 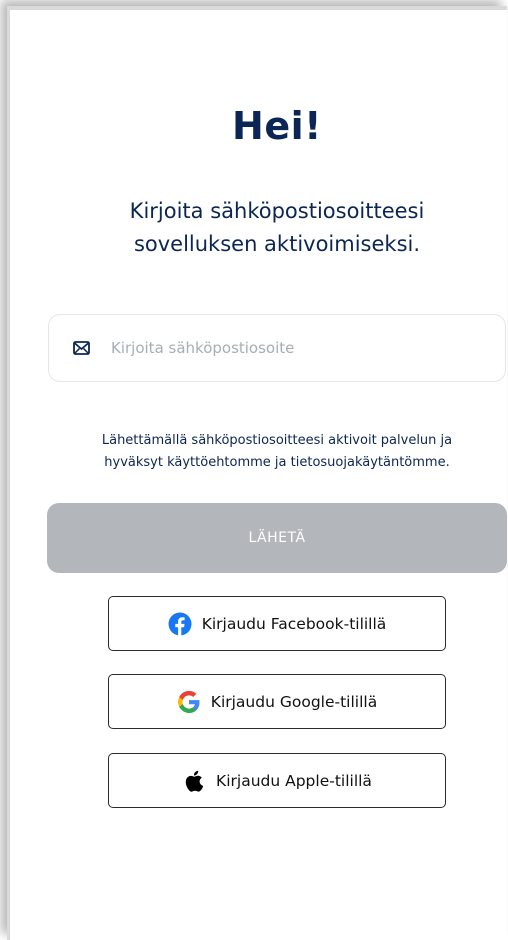 I want to click on facebook-login-label: Kirjaudu Facebook-tilillä, so click(x=294, y=623).